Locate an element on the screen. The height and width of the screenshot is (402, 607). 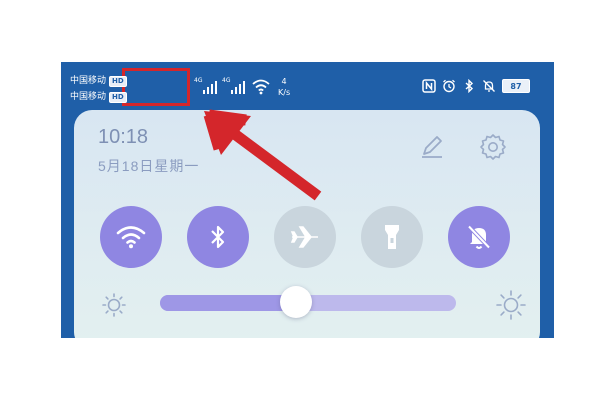
pen-icon is located at coordinates (432, 146).